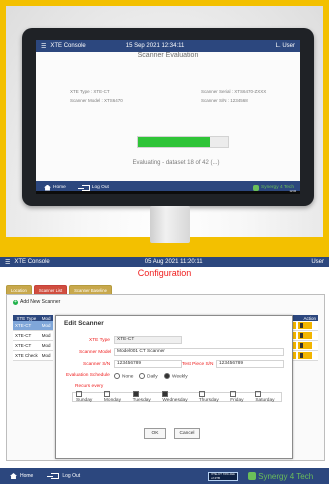 The height and width of the screenshot is (484, 329). Describe the element at coordinates (148, 340) in the screenshot. I see `xte-type-field: XTE-CT` at that location.